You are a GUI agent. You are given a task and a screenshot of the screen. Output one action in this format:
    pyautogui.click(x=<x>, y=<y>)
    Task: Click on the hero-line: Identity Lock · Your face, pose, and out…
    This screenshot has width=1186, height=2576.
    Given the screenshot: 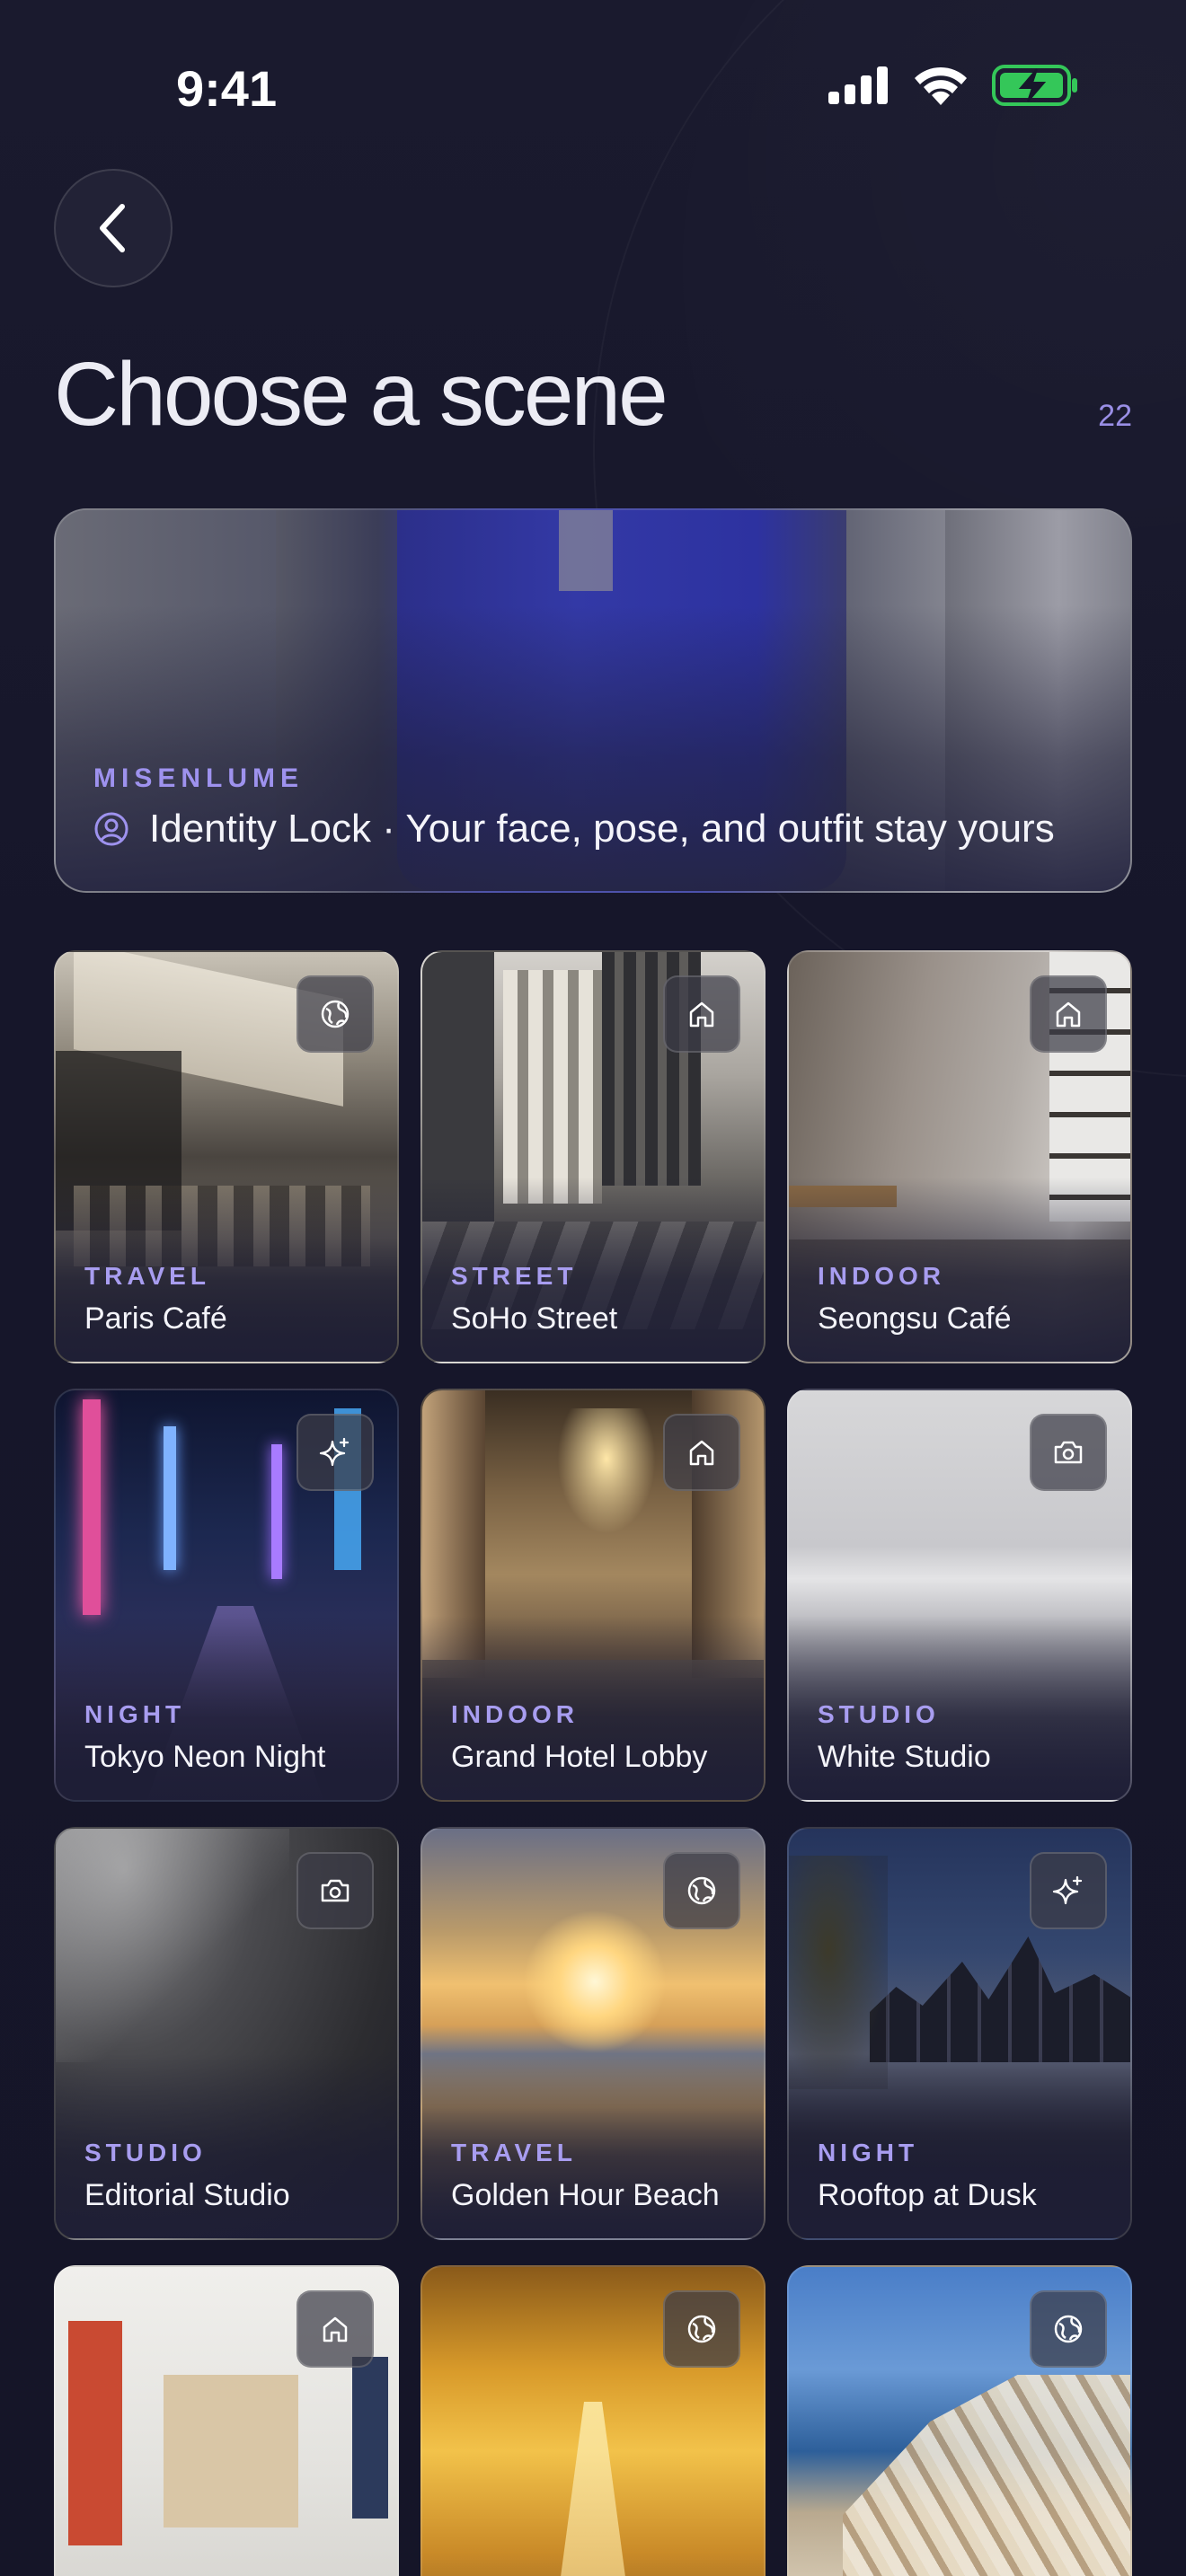 What is the action you would take?
    pyautogui.click(x=574, y=829)
    